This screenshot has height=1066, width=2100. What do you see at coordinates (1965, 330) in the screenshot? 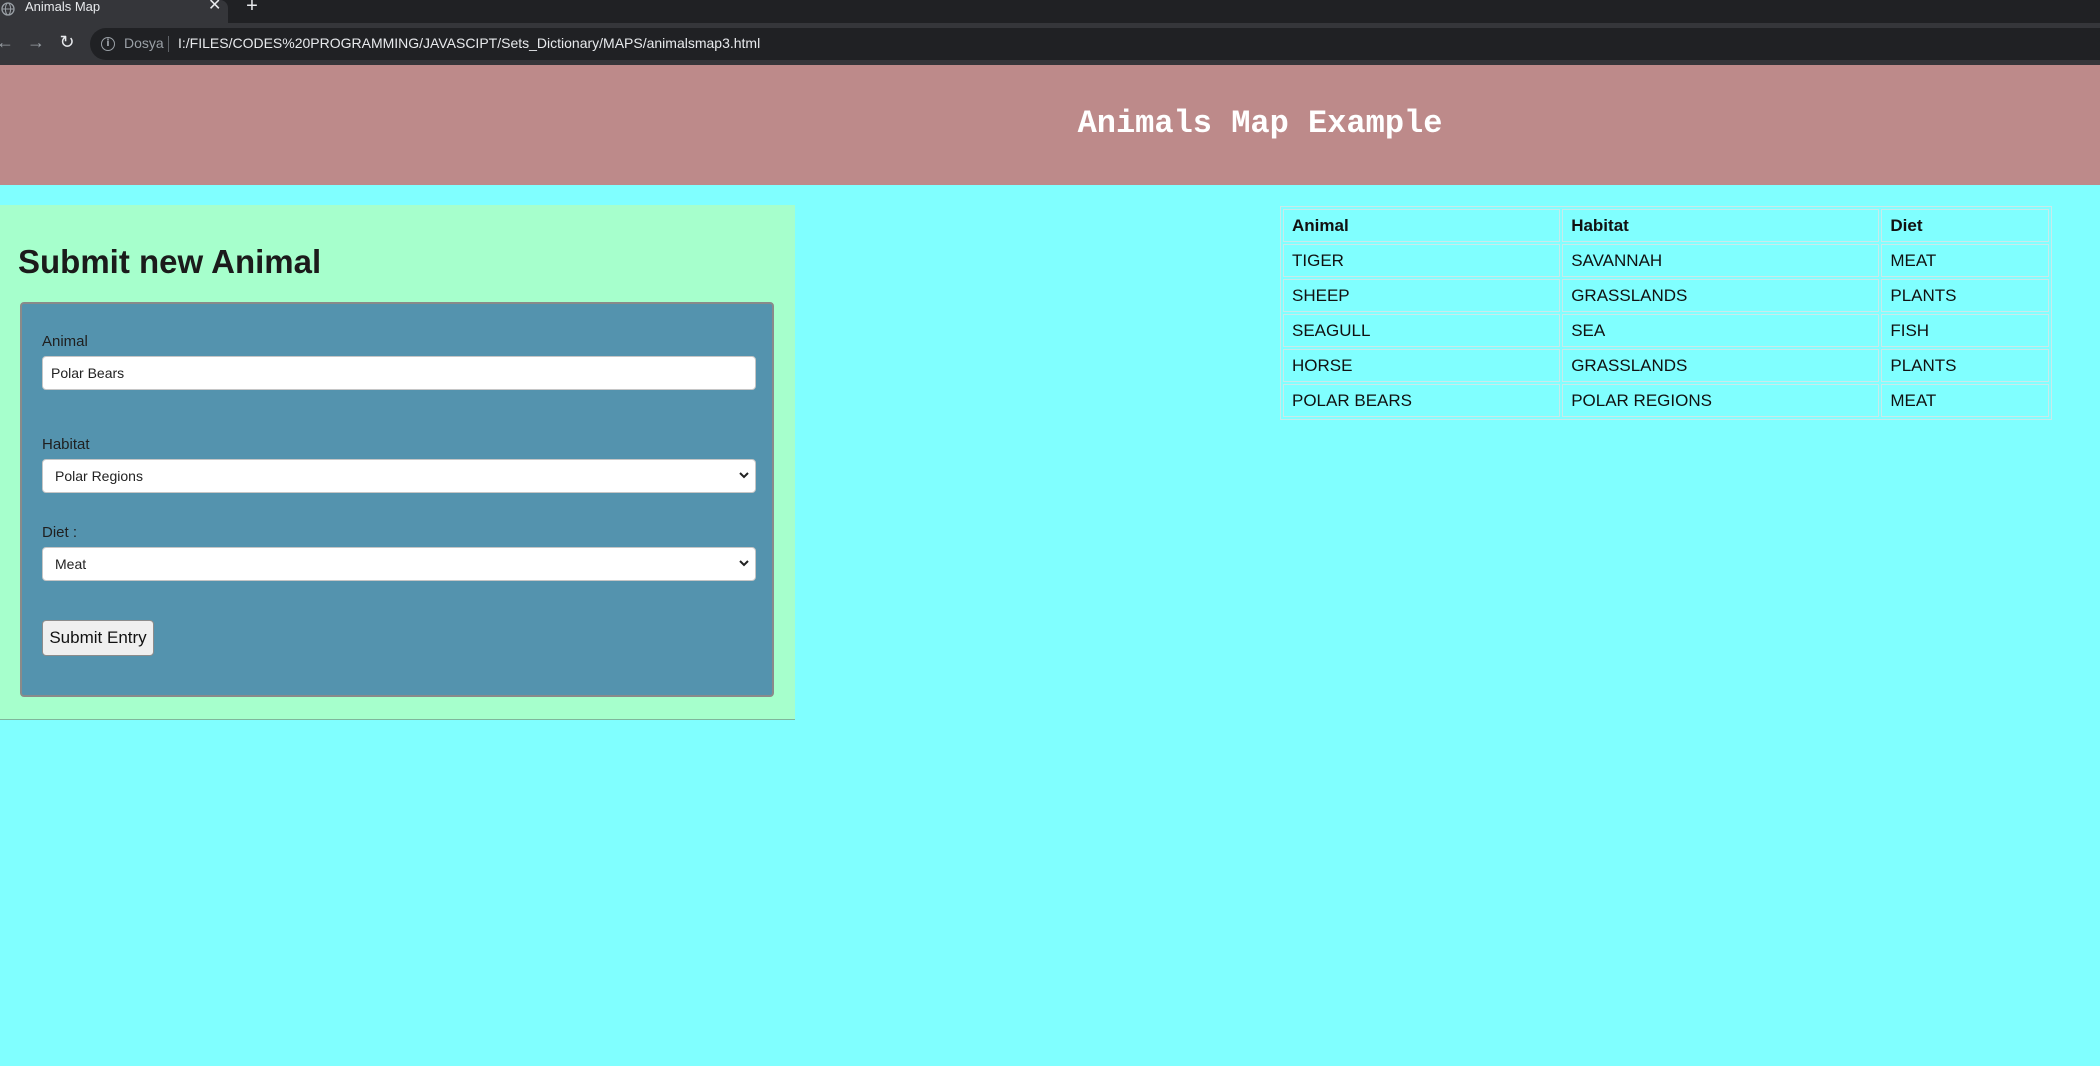
I see `cell-diet: FISH` at bounding box center [1965, 330].